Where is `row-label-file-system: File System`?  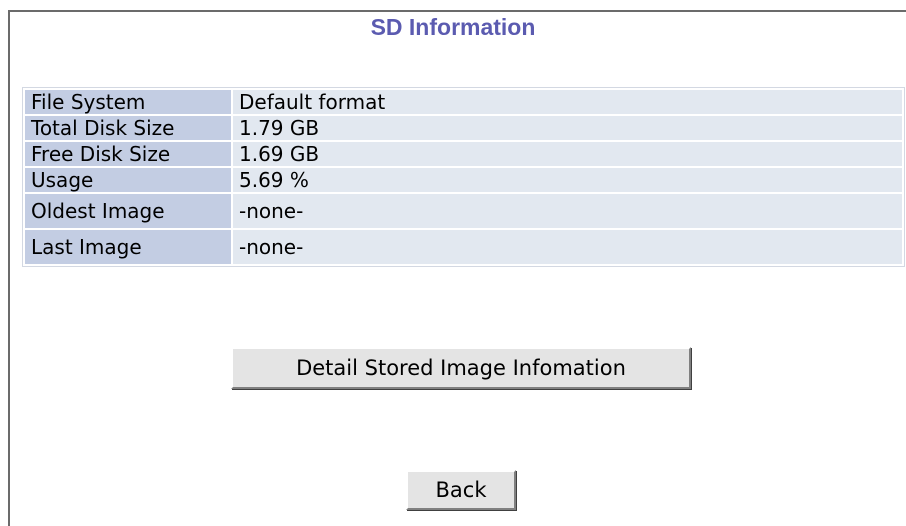
row-label-file-system: File System is located at coordinates (128, 102).